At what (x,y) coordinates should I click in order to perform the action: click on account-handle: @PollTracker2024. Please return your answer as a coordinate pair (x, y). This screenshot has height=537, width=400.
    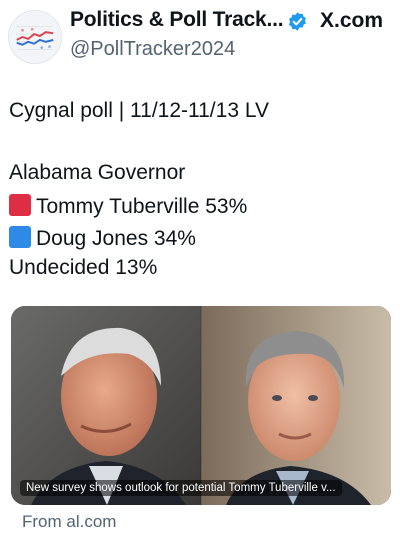
    Looking at the image, I should click on (152, 49).